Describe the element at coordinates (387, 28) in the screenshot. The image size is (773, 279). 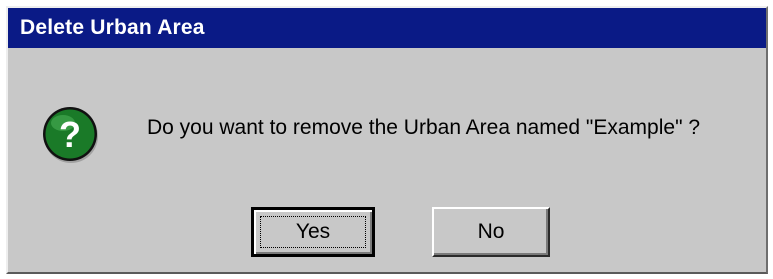
I see `dialog-title-bar: Delete Urban Area` at that location.